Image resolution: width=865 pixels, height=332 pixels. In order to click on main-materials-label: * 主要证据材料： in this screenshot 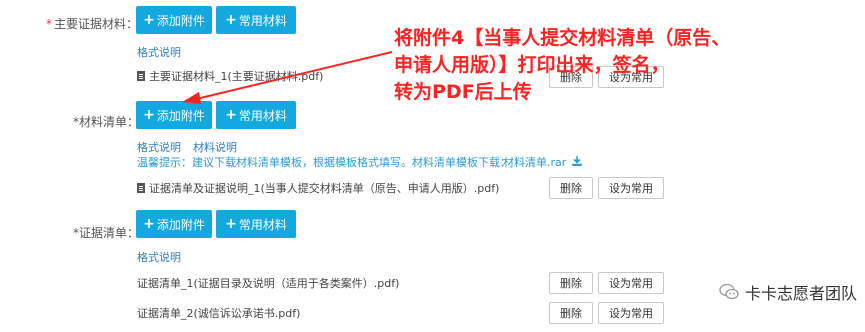, I will do `click(92, 23)`.